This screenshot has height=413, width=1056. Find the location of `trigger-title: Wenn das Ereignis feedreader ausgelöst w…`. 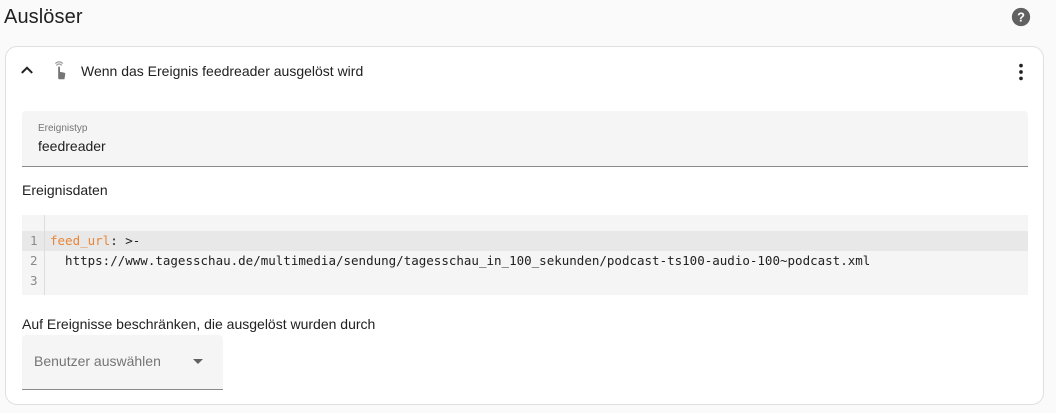

trigger-title: Wenn das Ereignis feedreader ausgelöst w… is located at coordinates (222, 71).